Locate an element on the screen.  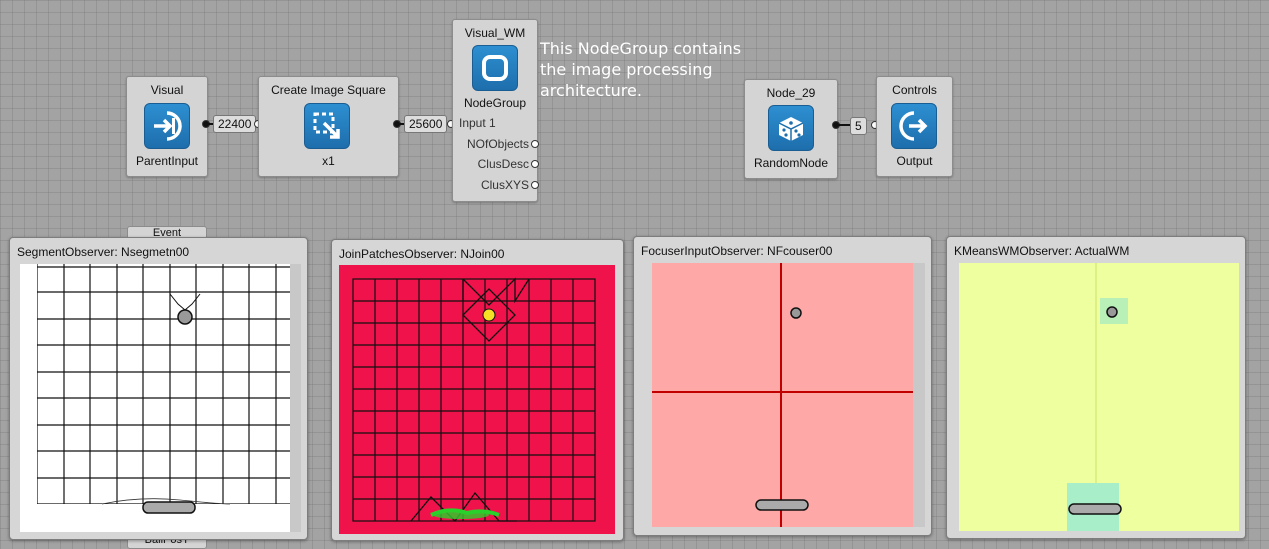
observer-title: SegmentObserver: Nsegmetn00 is located at coordinates (103, 252).